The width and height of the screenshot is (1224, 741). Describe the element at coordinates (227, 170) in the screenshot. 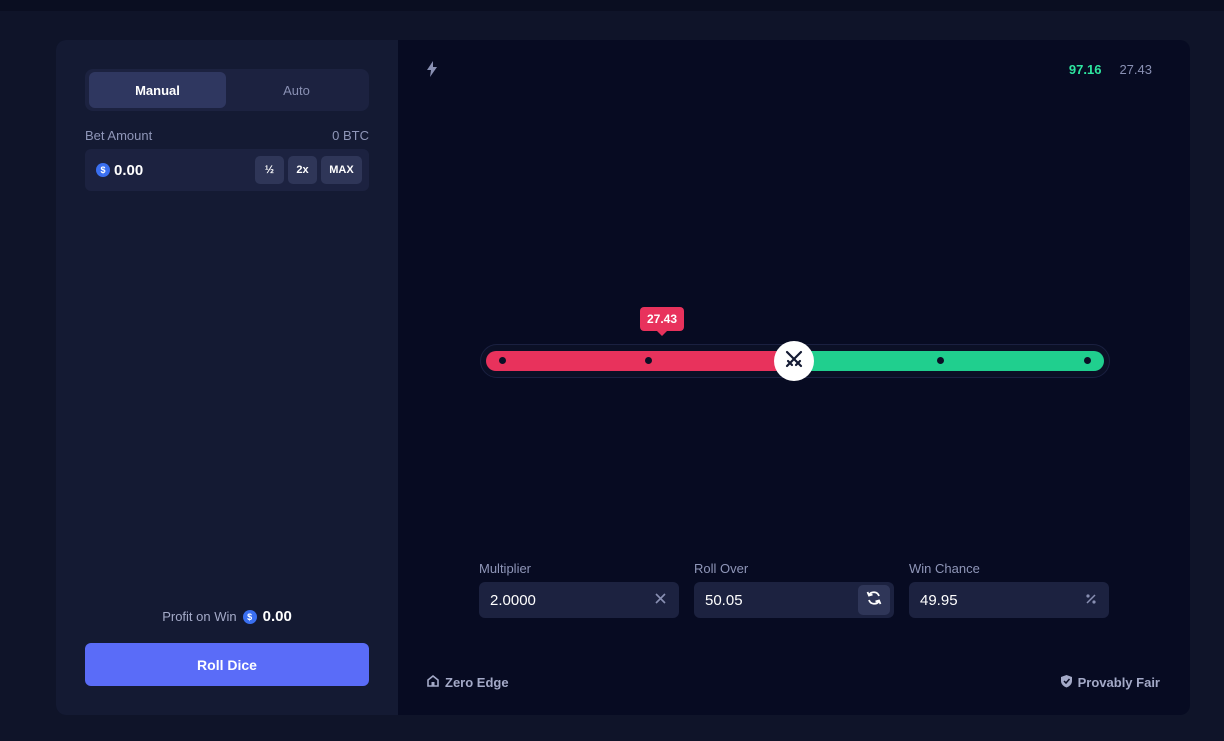

I see `bet-amount-input: $ 0.00 ½ 2x MAX` at that location.